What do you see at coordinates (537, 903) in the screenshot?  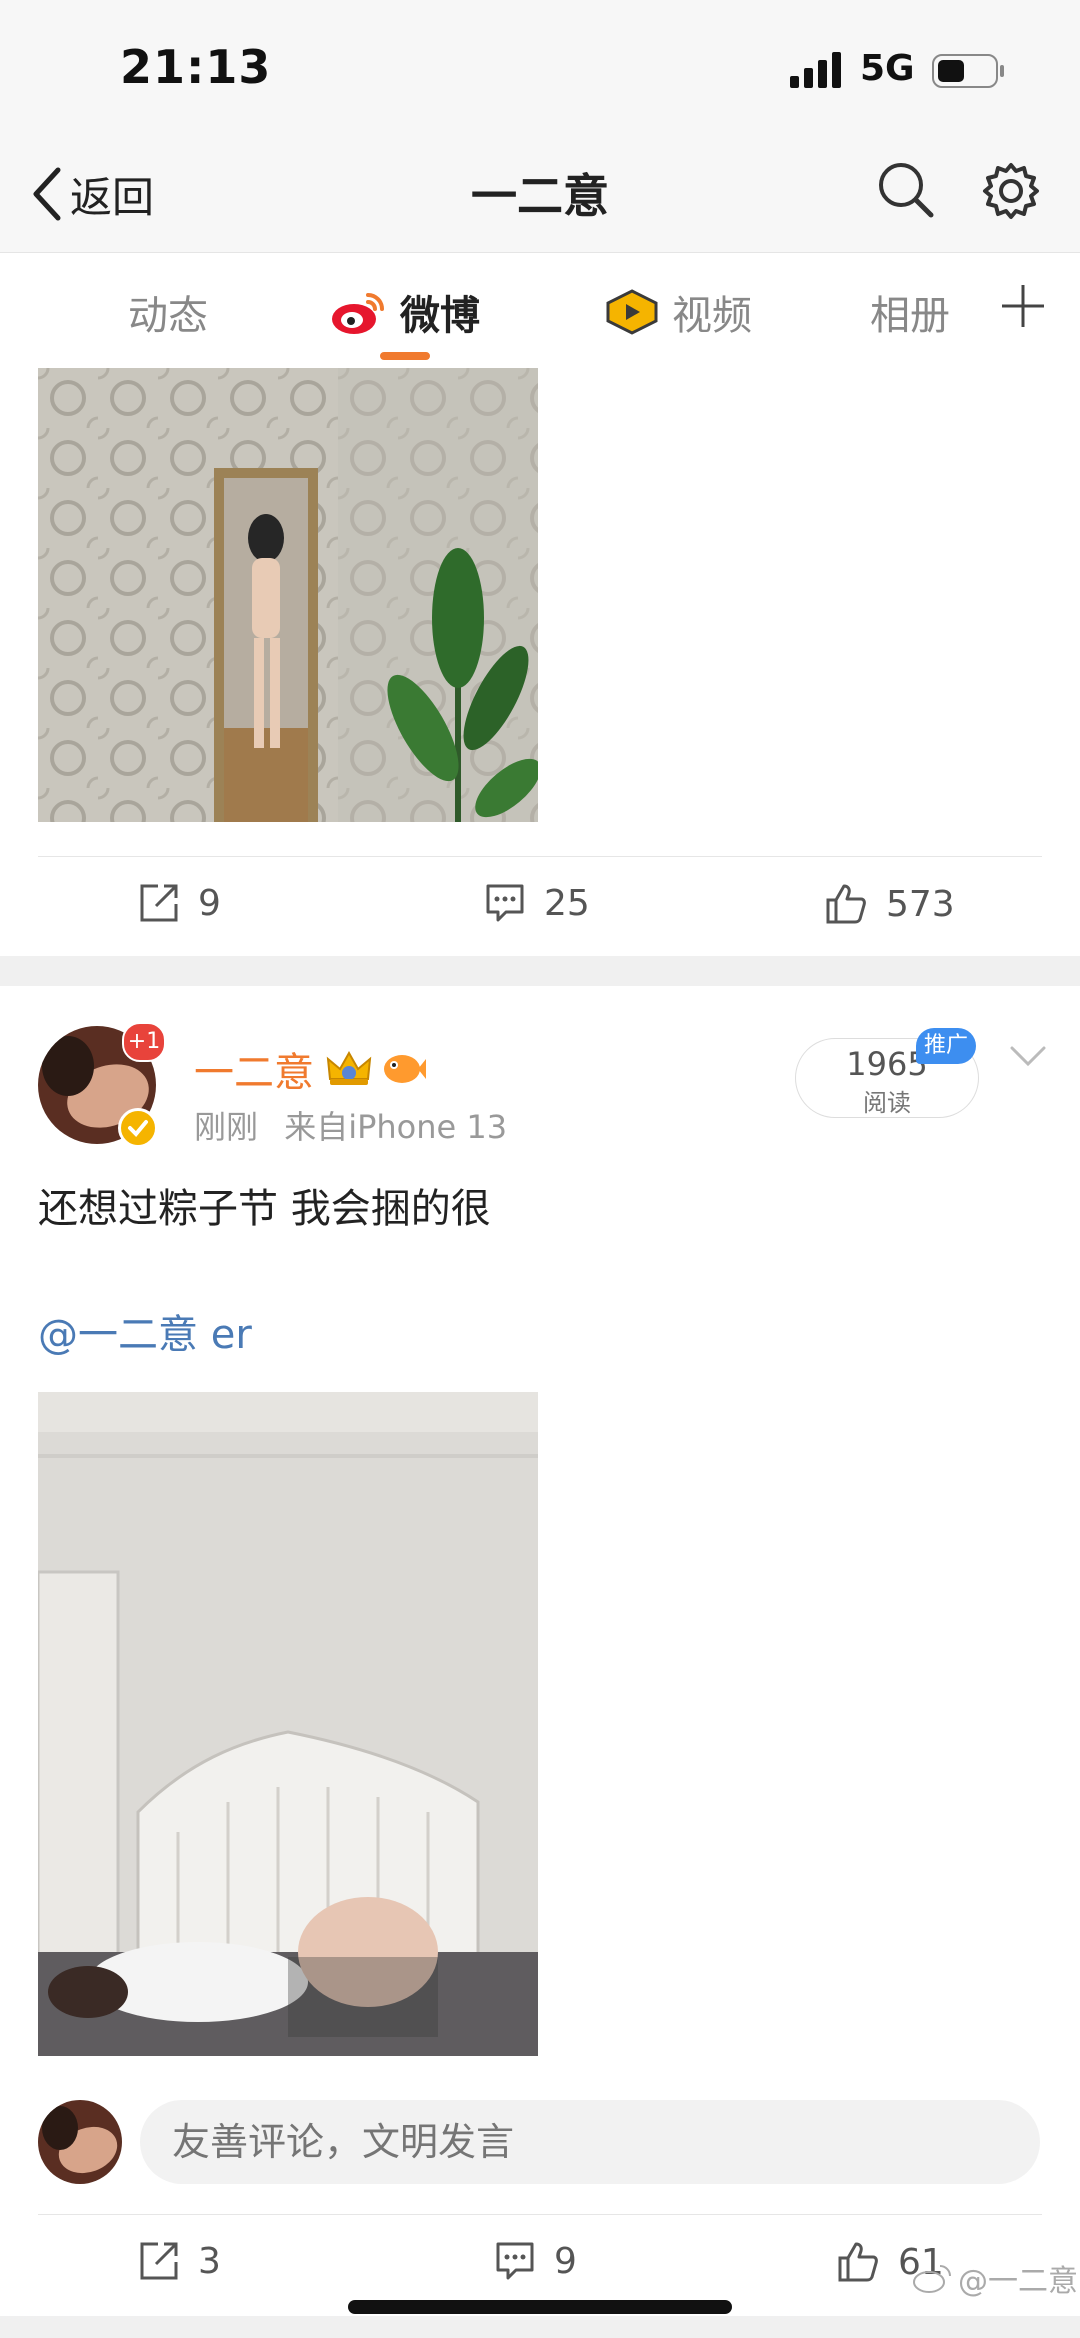 I see `comment-button: 25` at bounding box center [537, 903].